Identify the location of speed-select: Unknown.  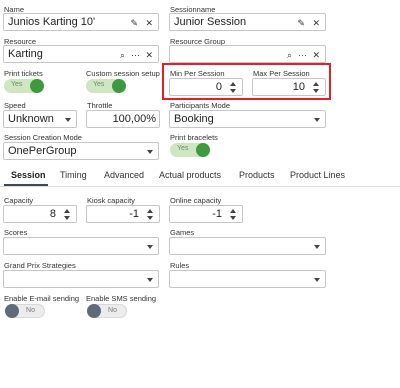
(40, 119).